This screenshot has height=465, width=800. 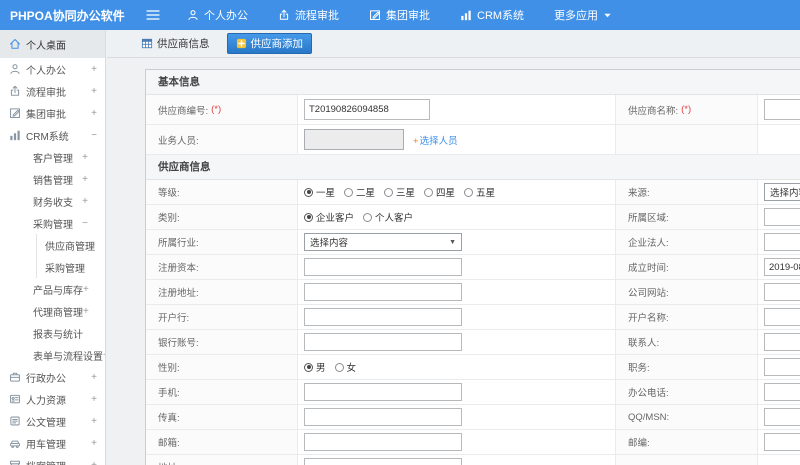 What do you see at coordinates (52, 223) in the screenshot?
I see `sidebar-item-purchase-mgmt: 采购管理 −` at bounding box center [52, 223].